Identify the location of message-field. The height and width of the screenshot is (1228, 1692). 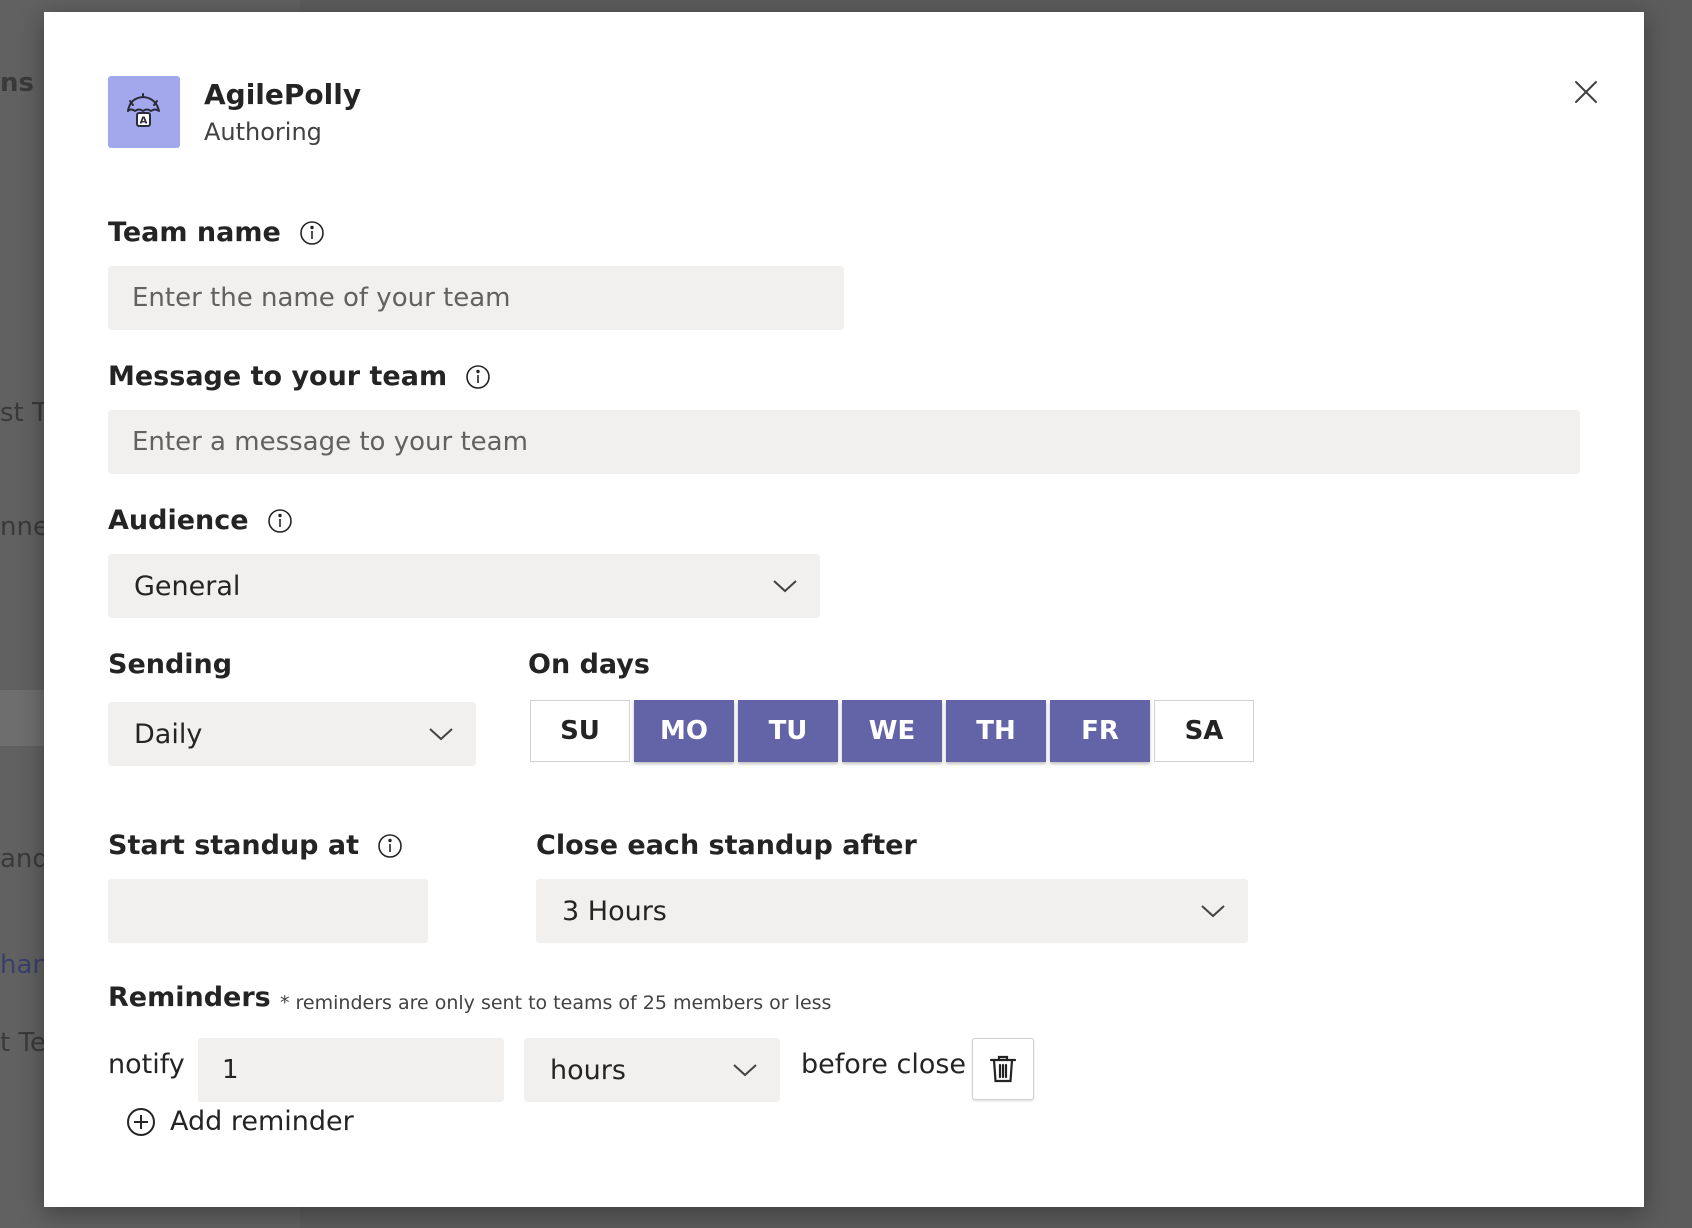
(844, 442).